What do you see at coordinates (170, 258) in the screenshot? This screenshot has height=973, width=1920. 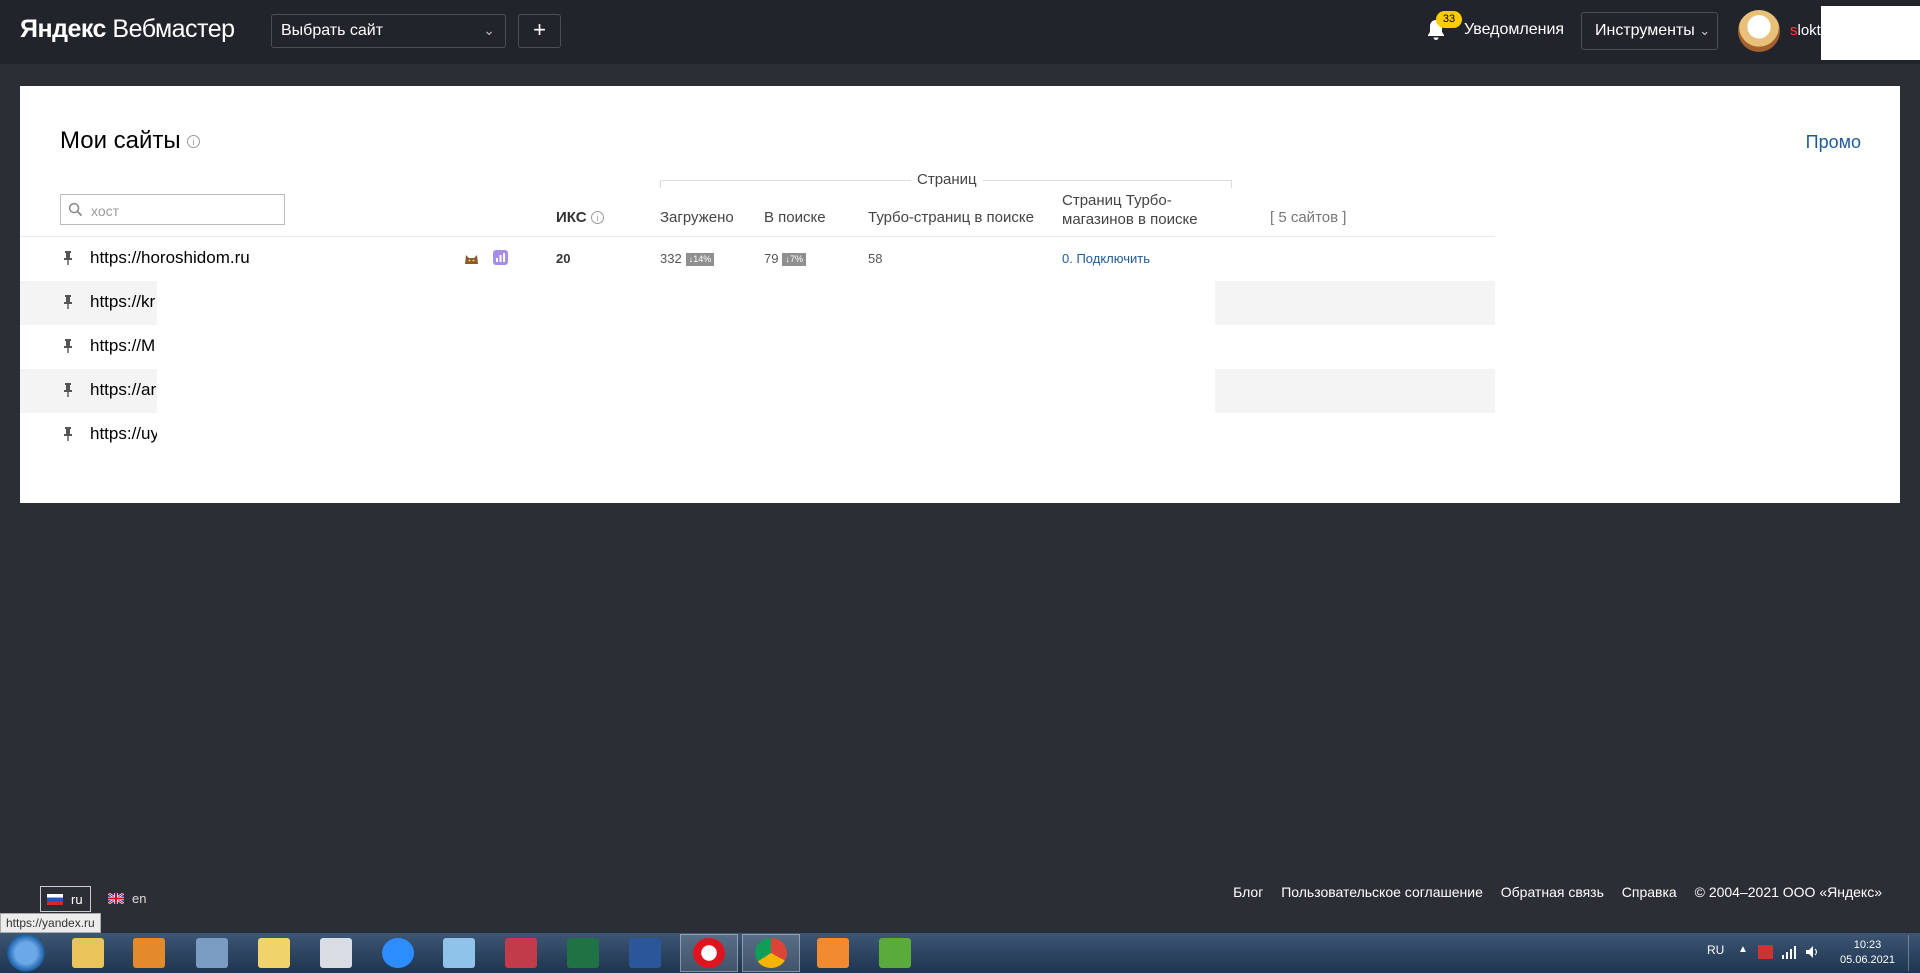 I see `site-url: https://horoshidom.ru` at bounding box center [170, 258].